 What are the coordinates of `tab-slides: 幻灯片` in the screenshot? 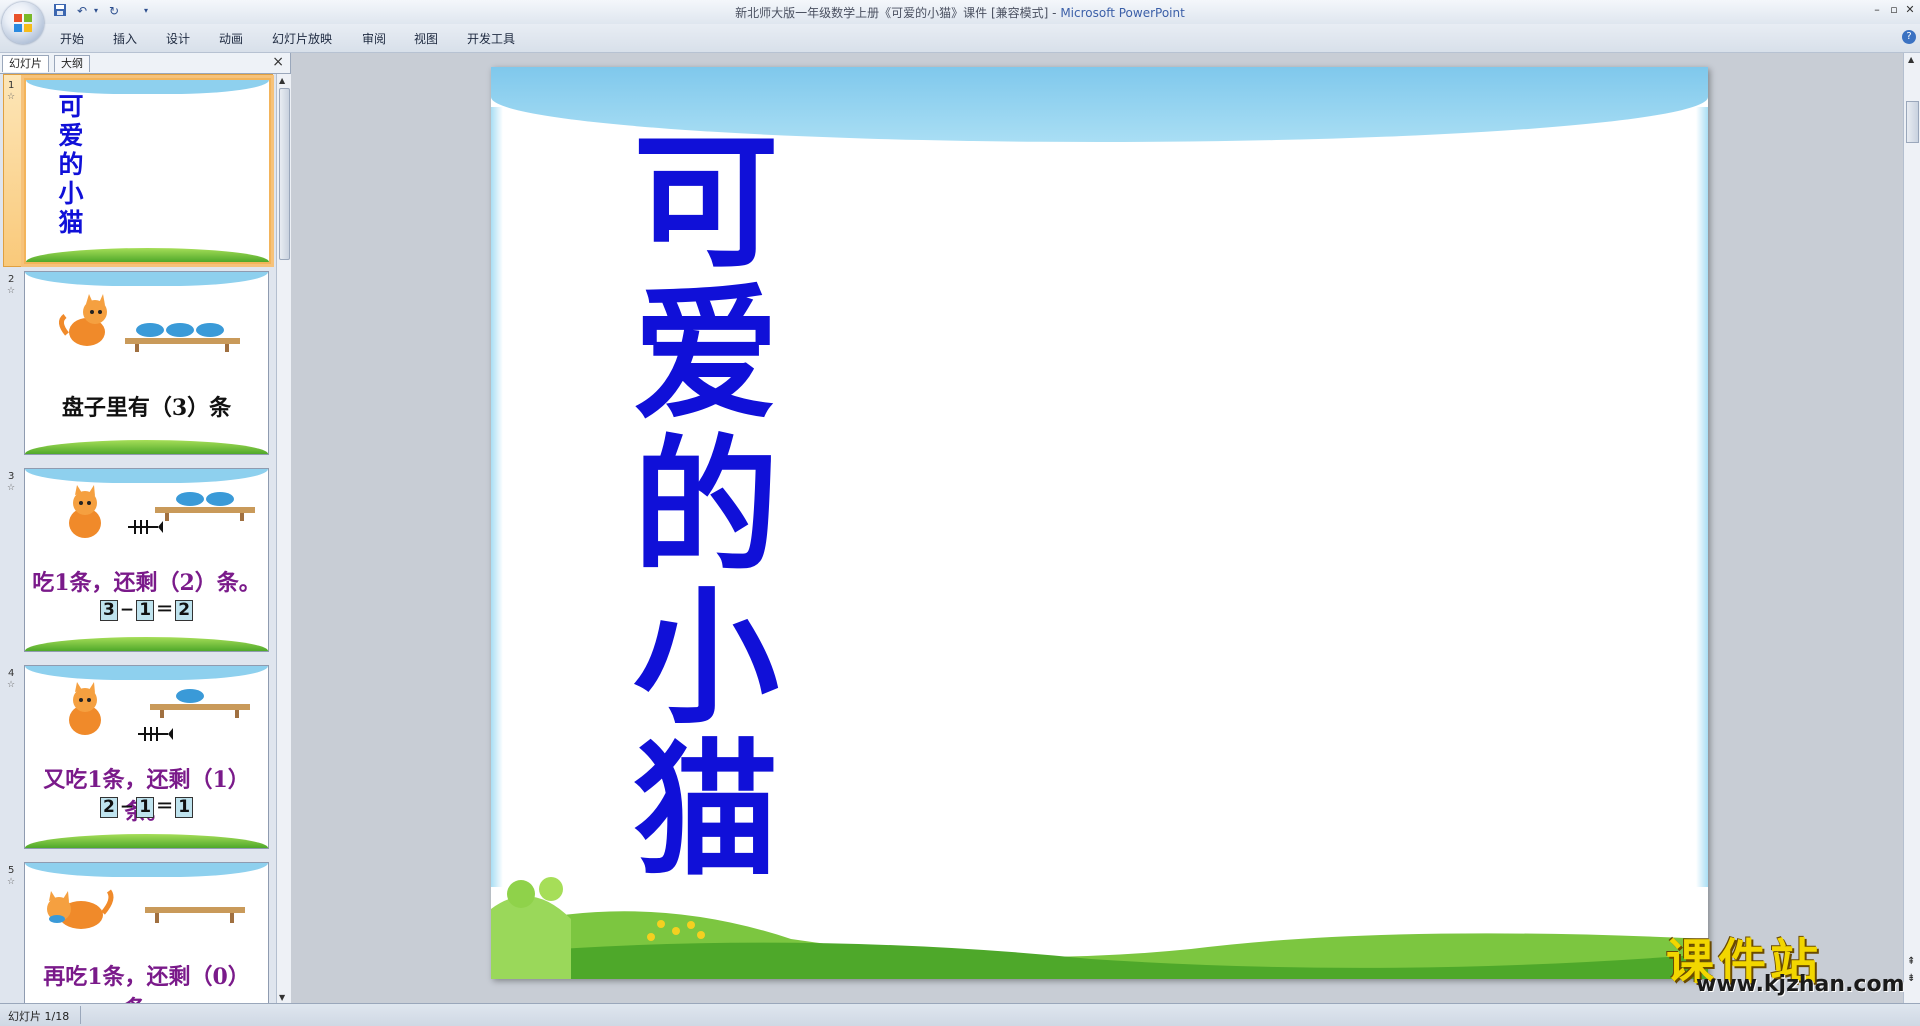 It's located at (25, 63).